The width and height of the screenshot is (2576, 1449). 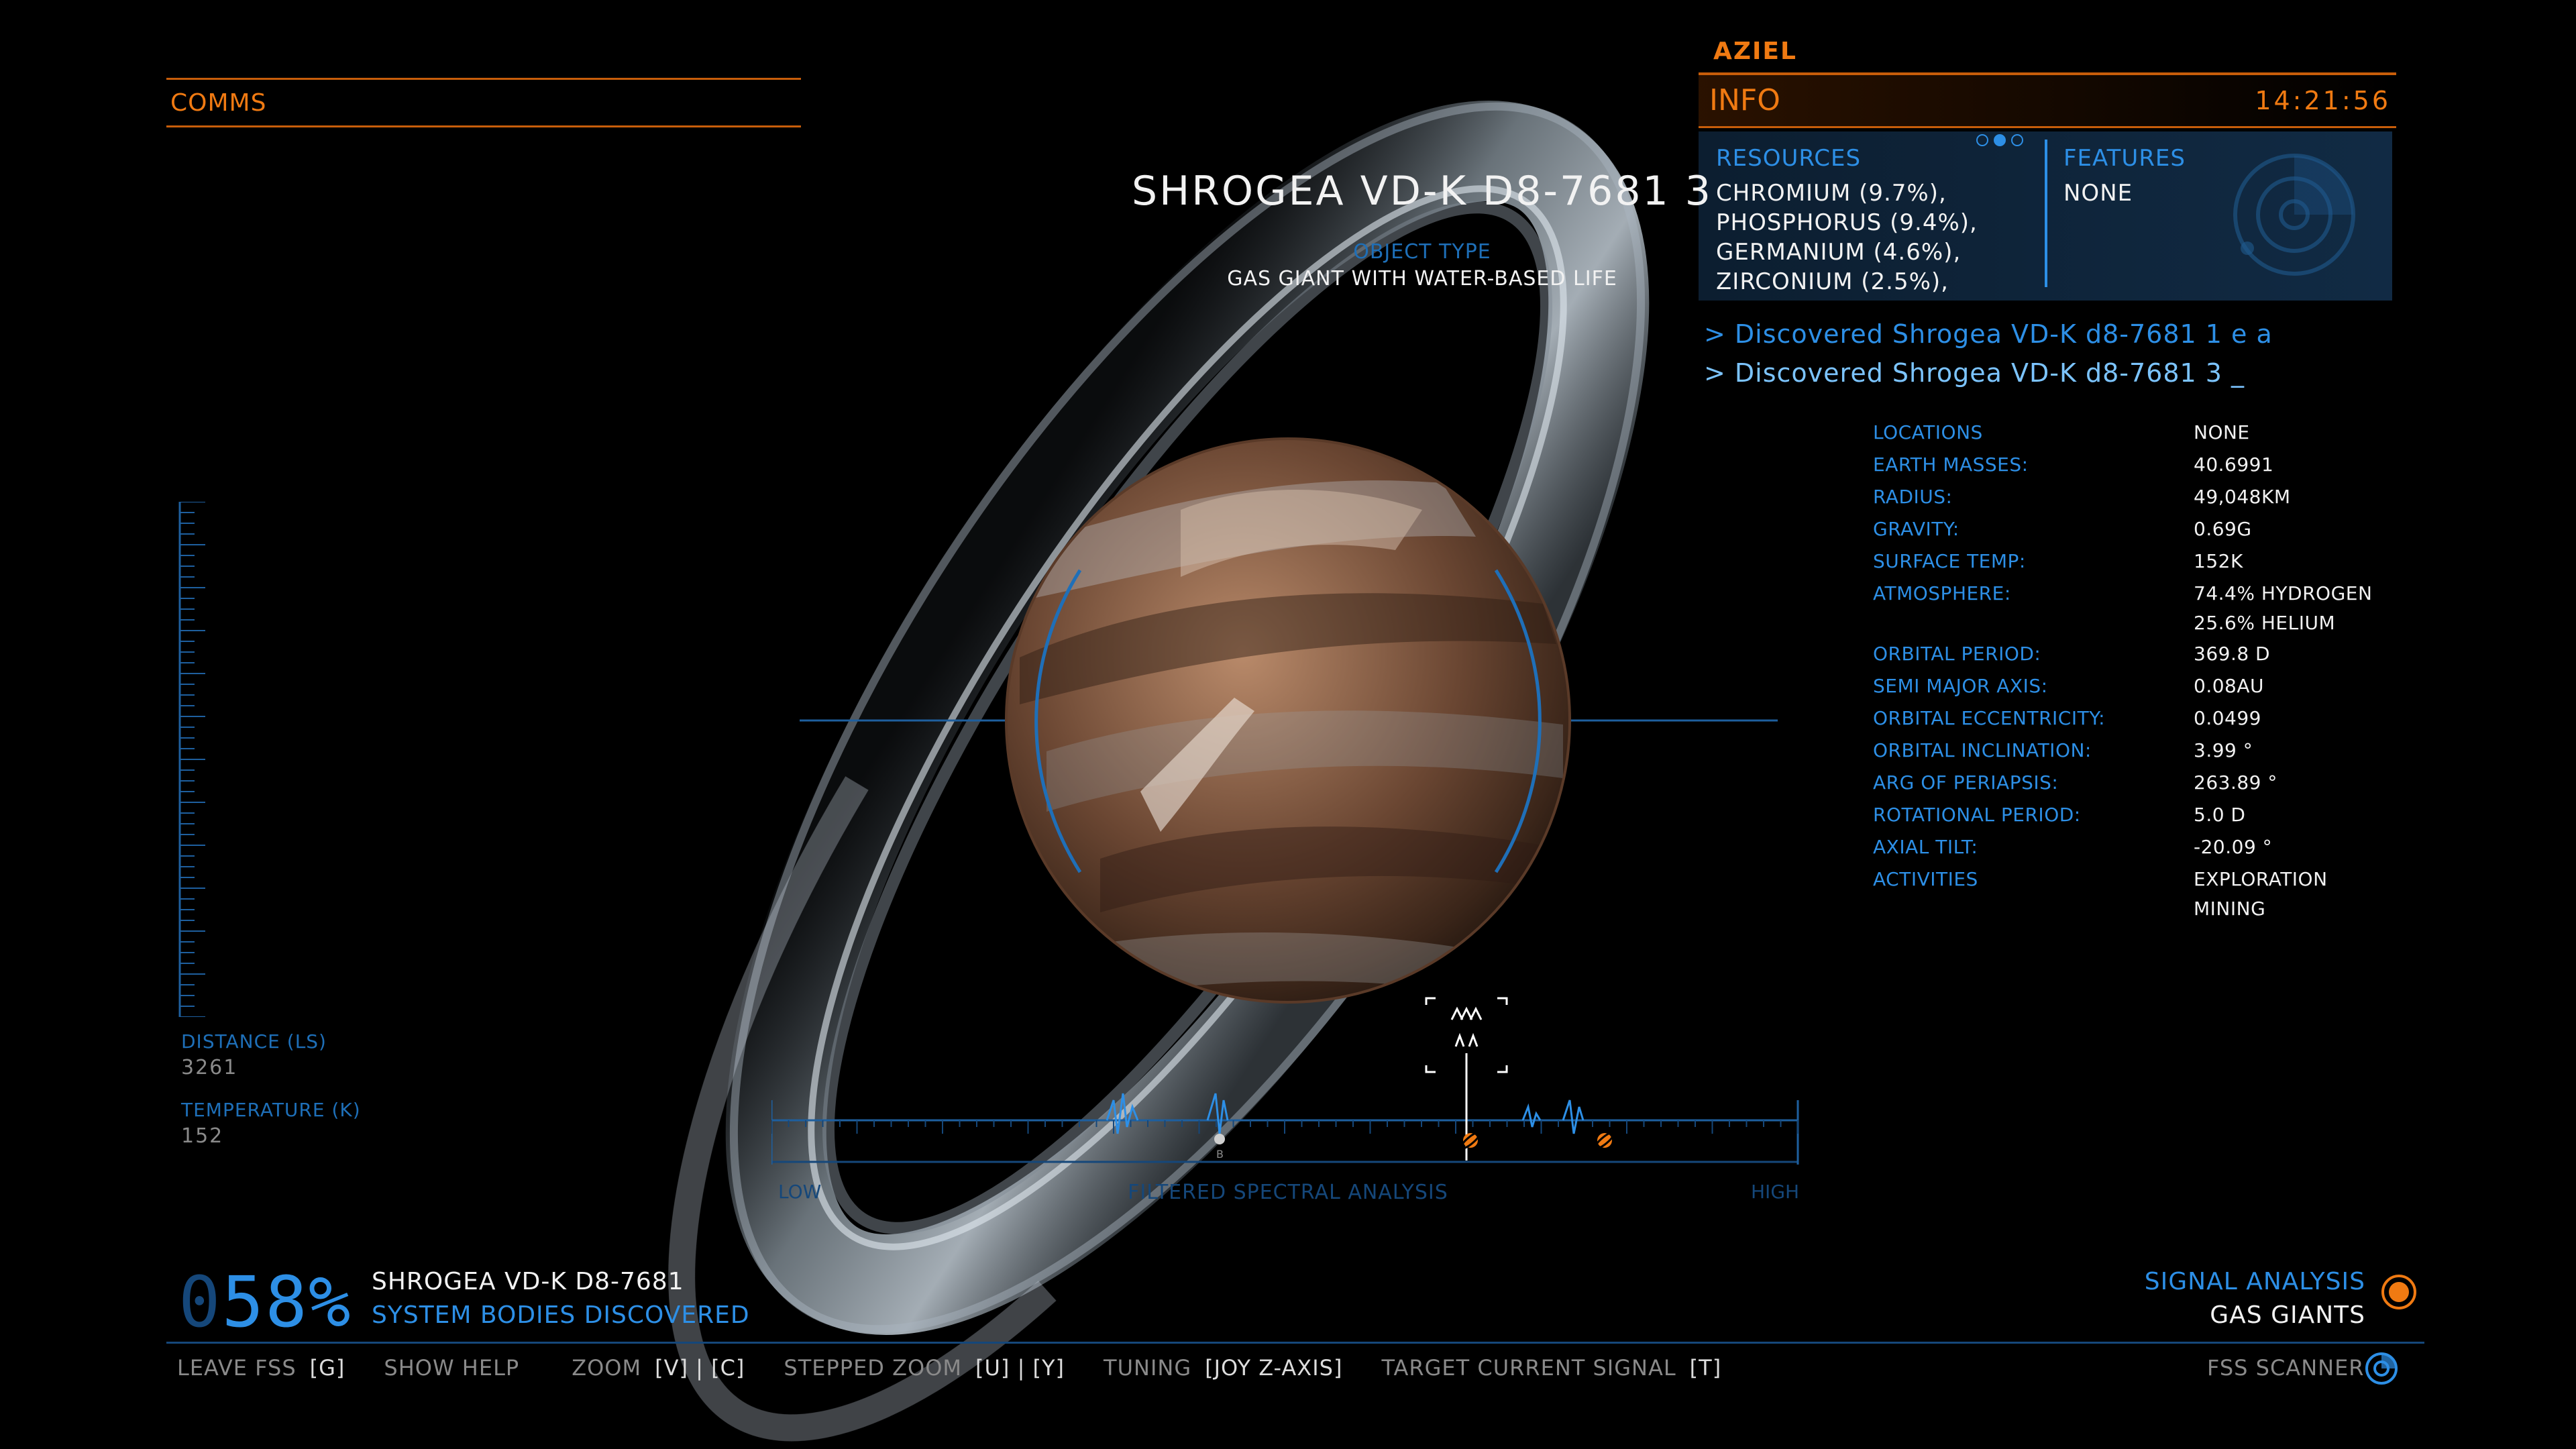 What do you see at coordinates (1925, 879) in the screenshot?
I see `stat-label: ACTIVITIES` at bounding box center [1925, 879].